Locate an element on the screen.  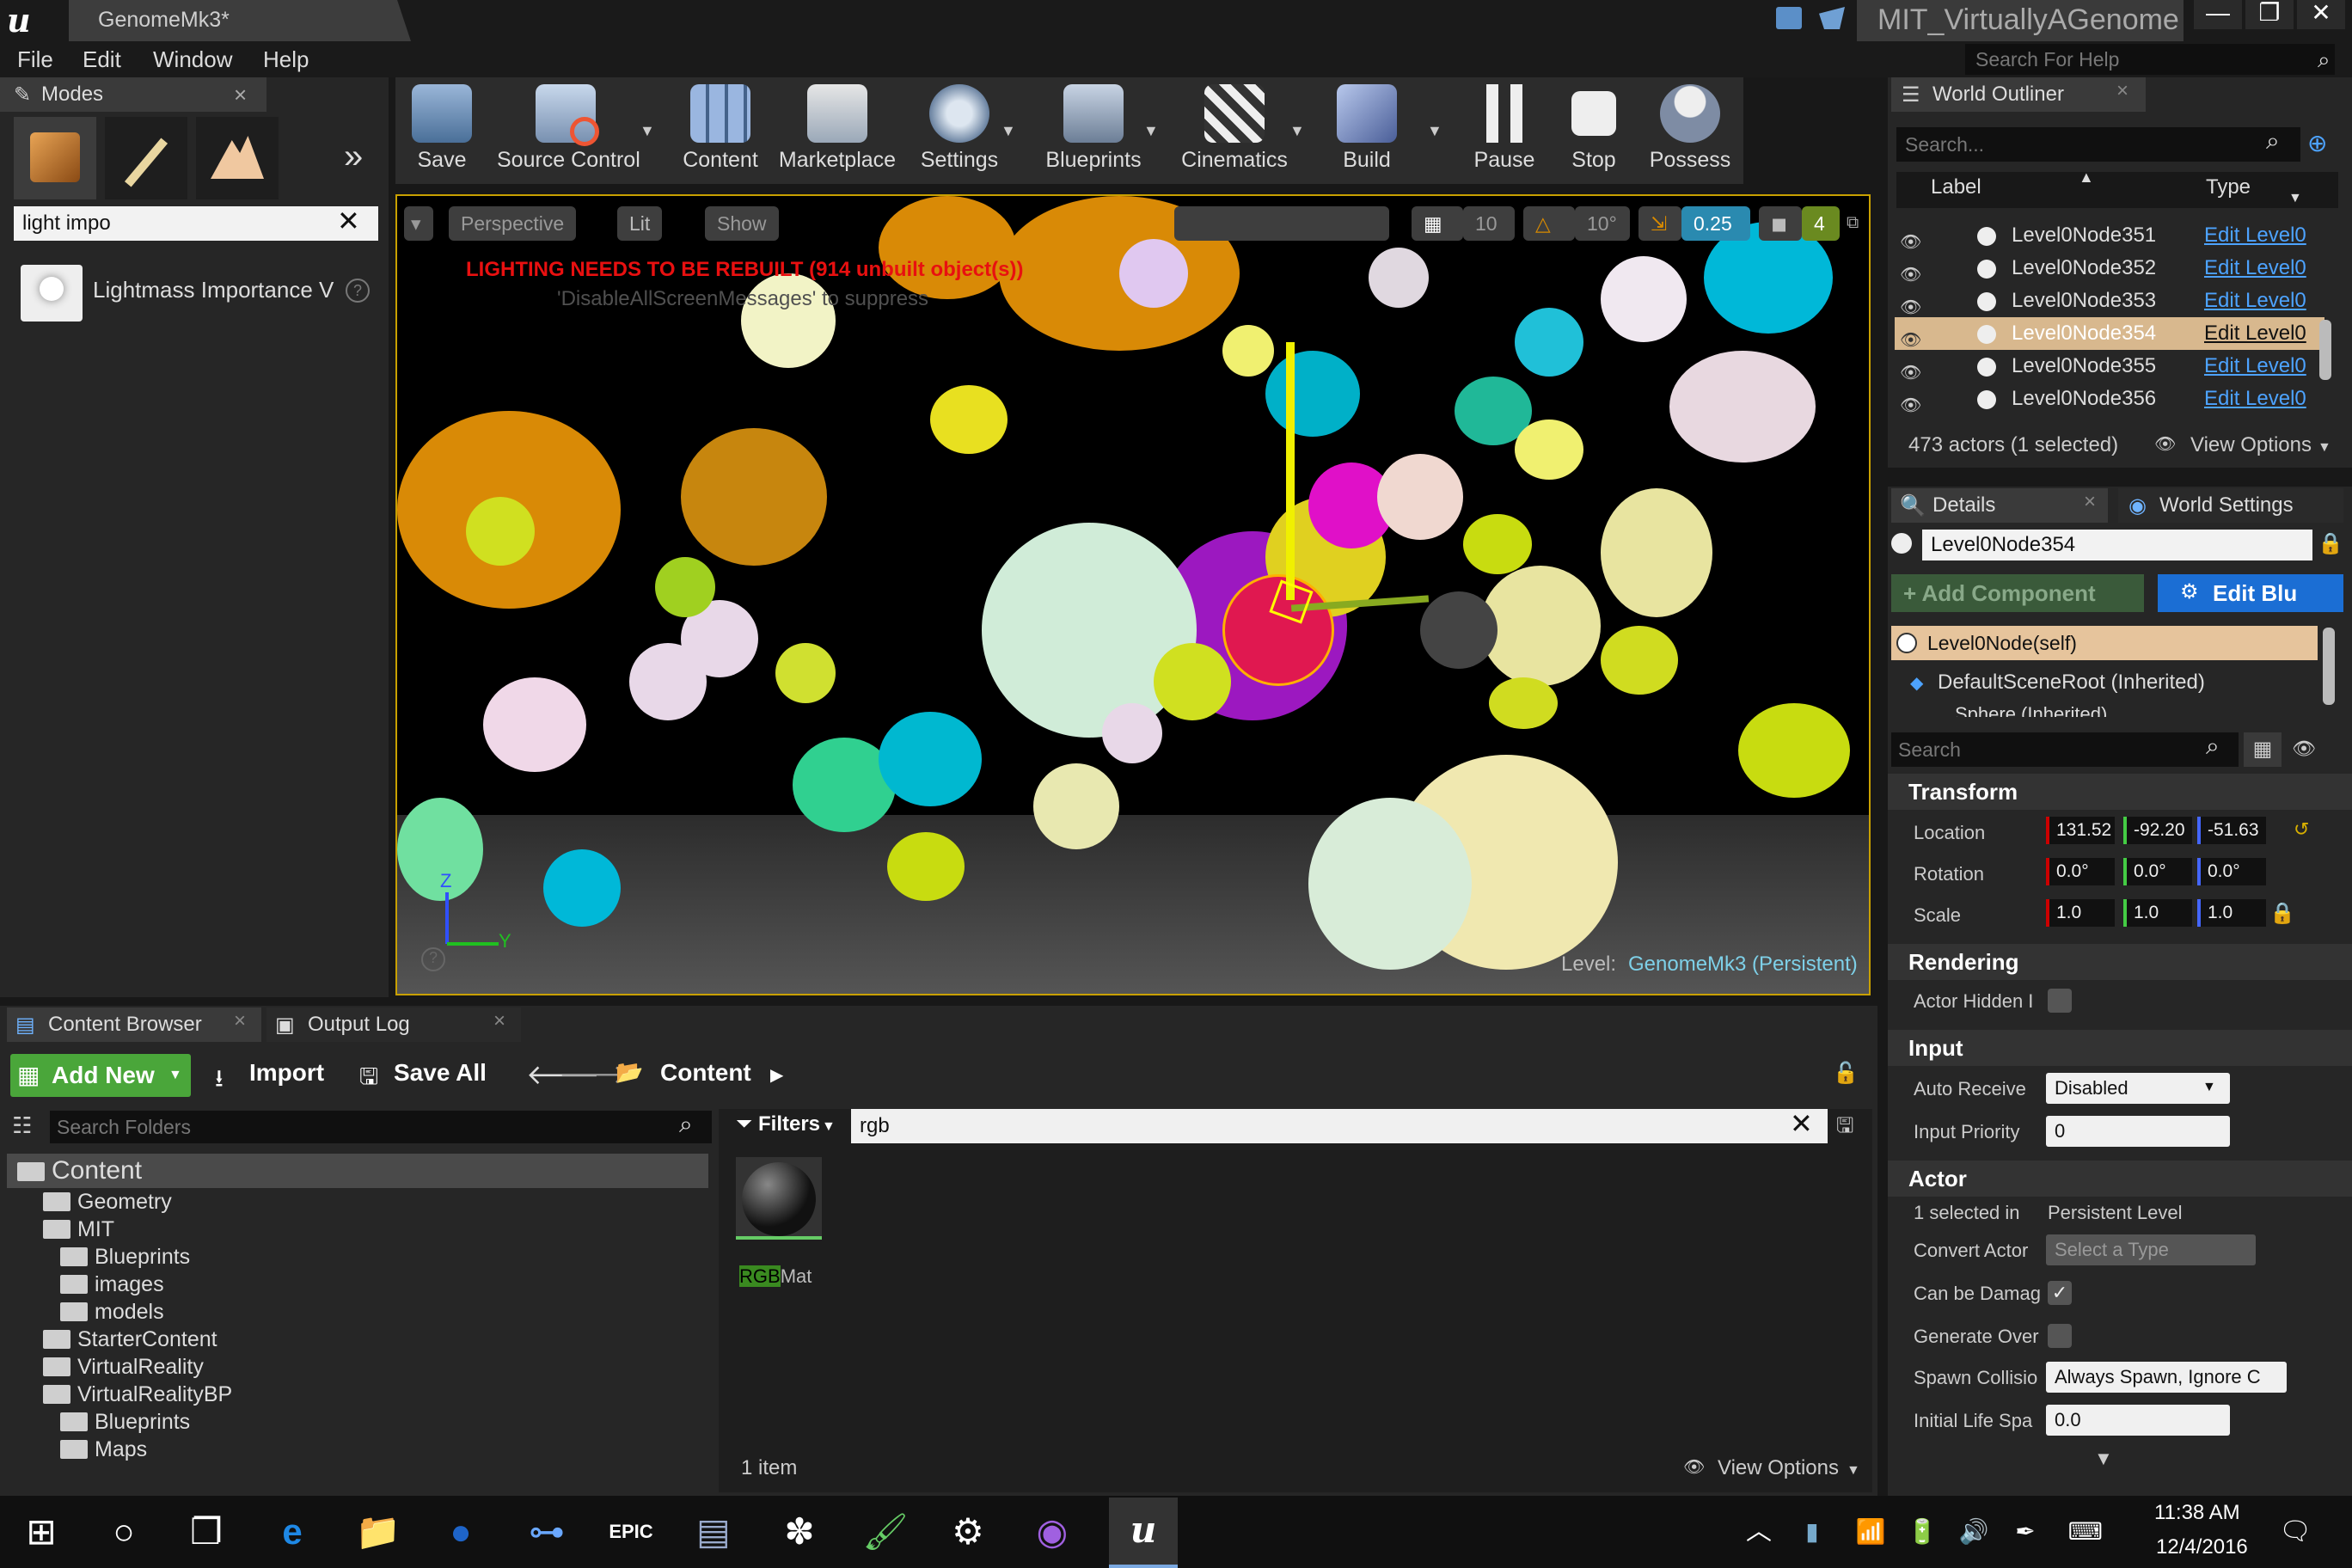
location-label: Location is located at coordinates (1949, 833).